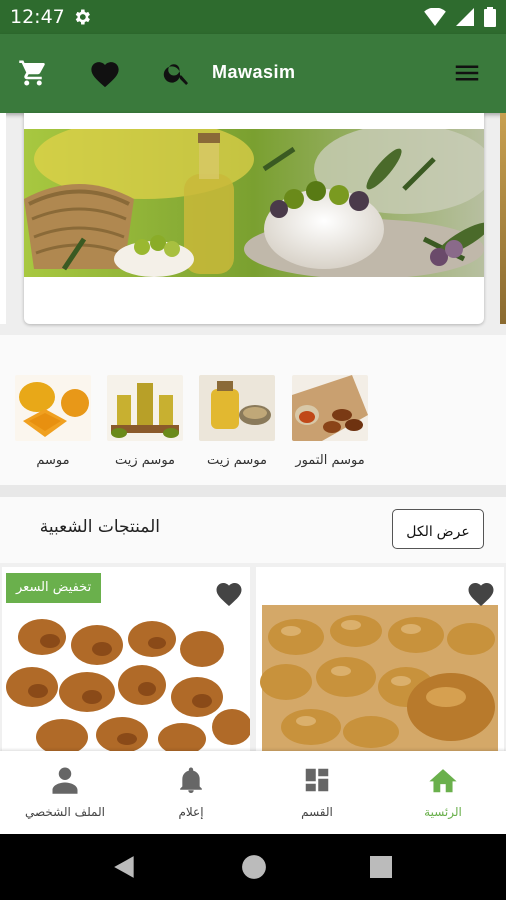 The height and width of the screenshot is (900, 506). I want to click on category-dates-season: موسم التمور, so click(330, 421).